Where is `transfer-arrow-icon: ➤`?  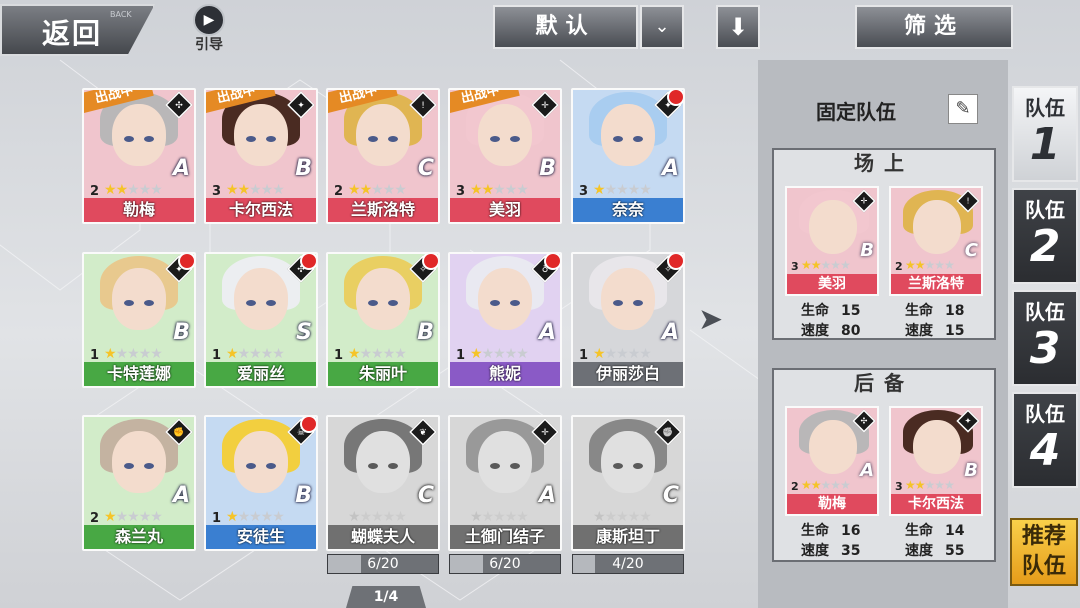
transfer-arrow-icon: ➤ is located at coordinates (711, 319).